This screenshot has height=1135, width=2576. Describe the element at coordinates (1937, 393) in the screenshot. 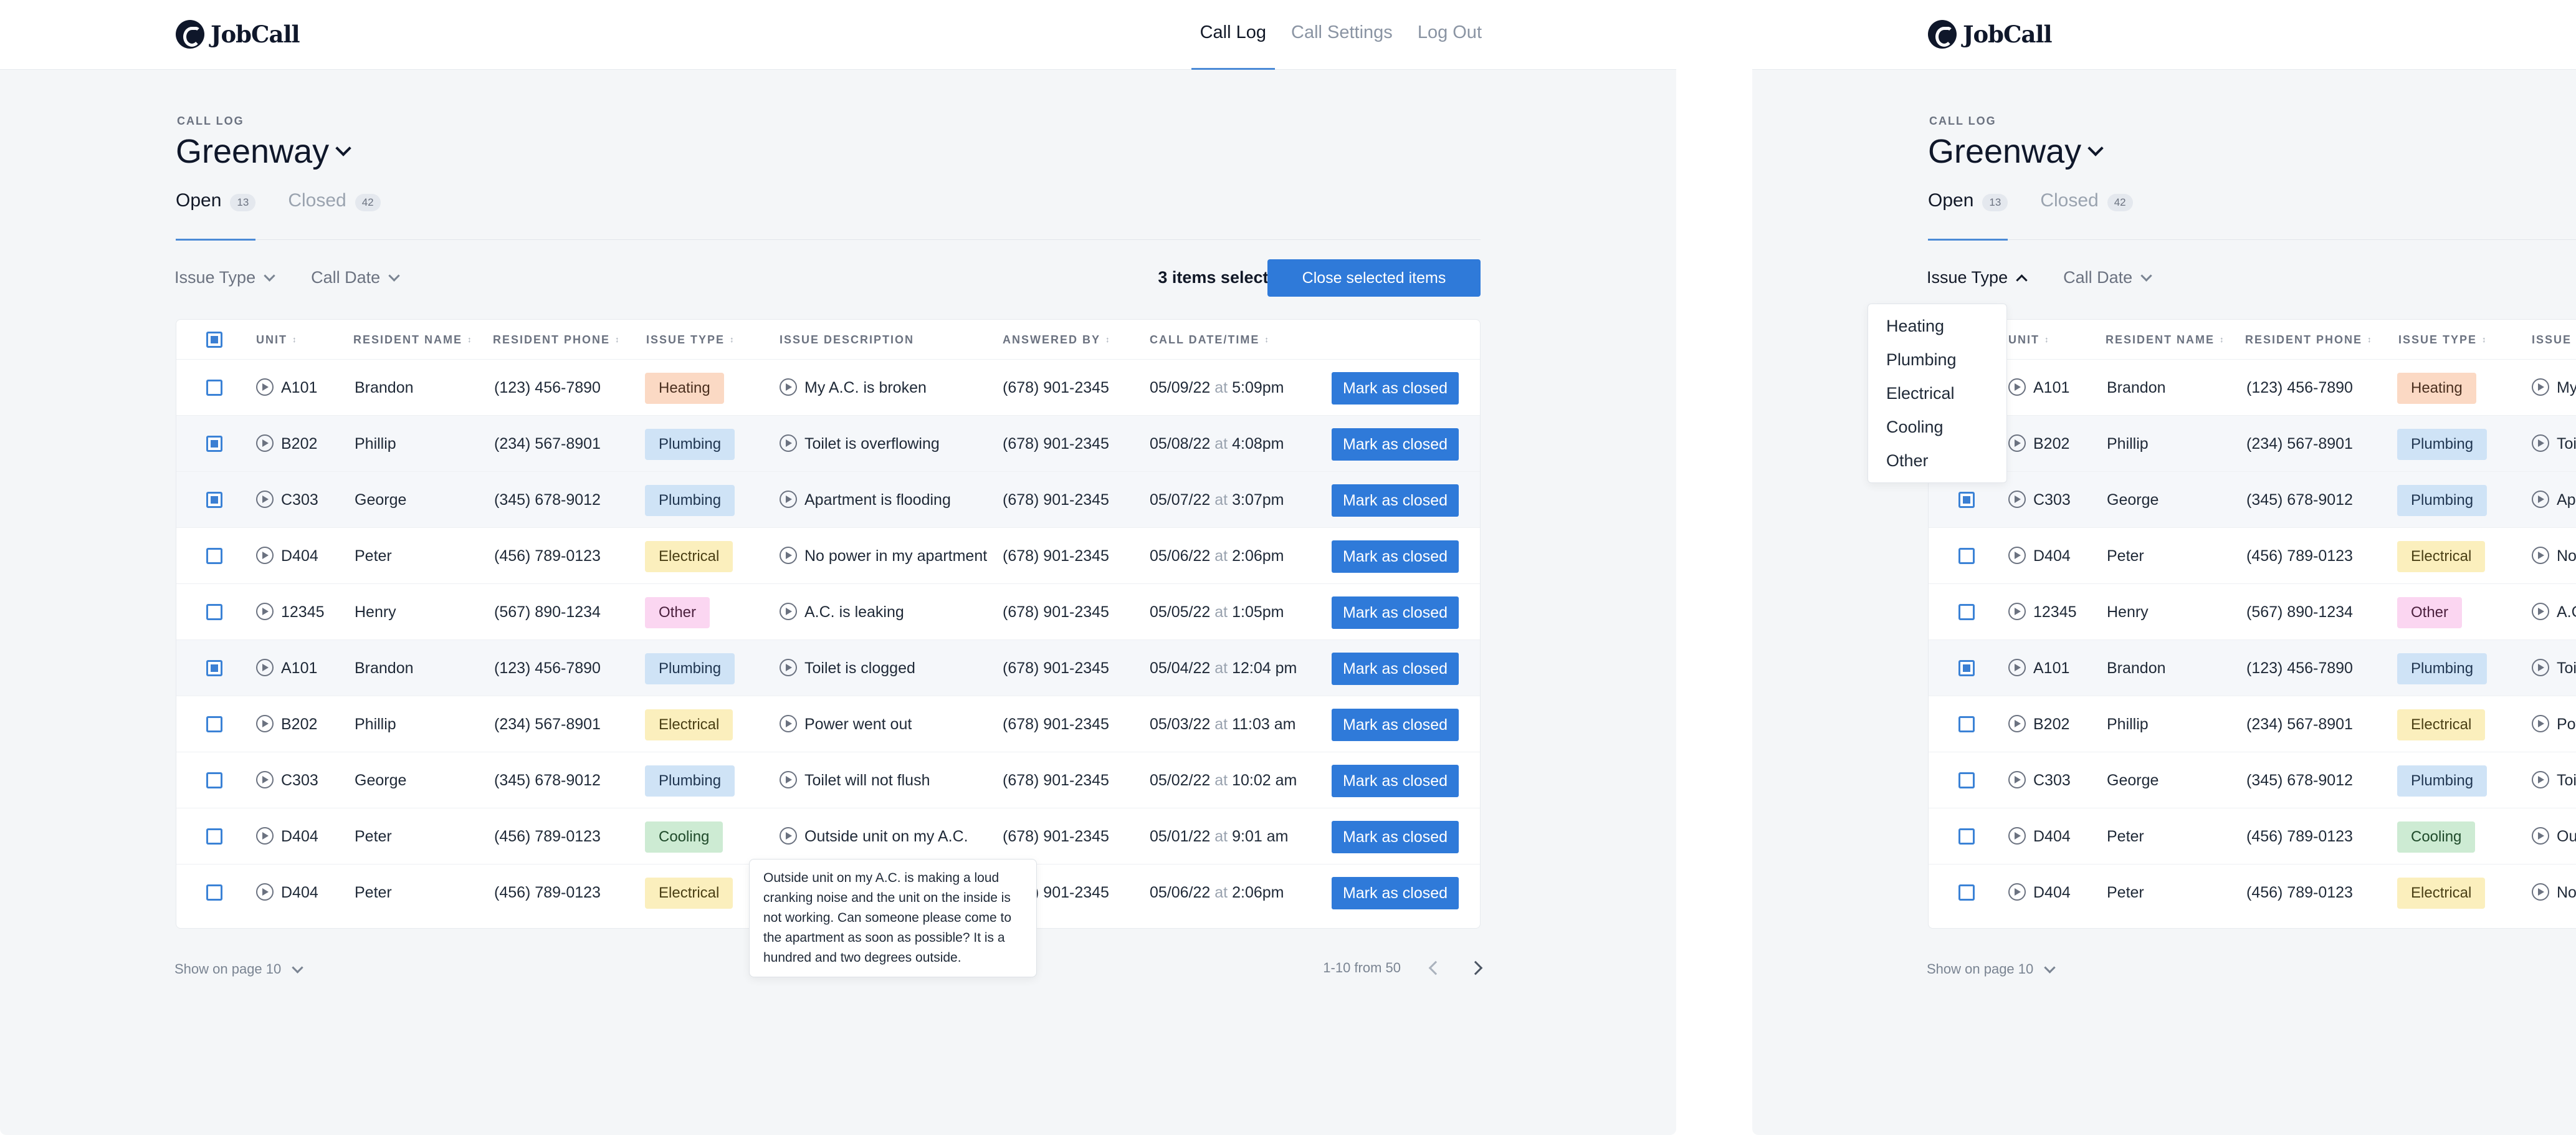

I see `issue-type-option: Electrical` at that location.